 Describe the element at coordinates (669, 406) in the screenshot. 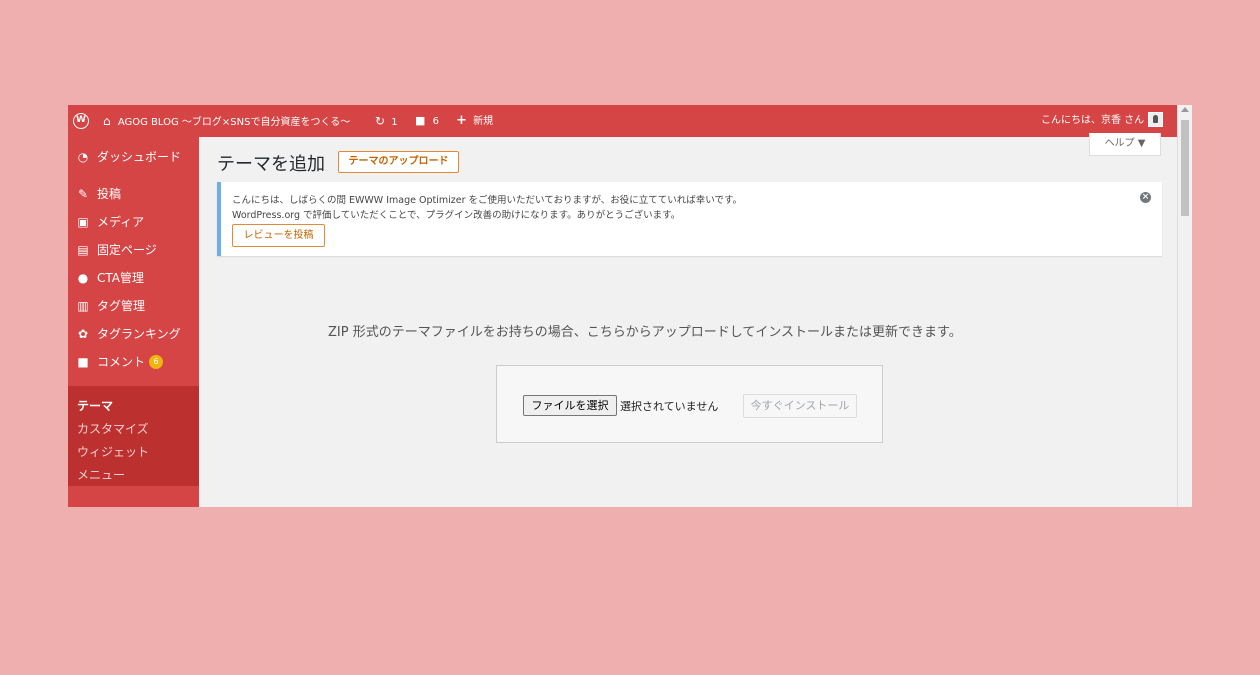

I see `file-status-text: 選択されていません` at that location.